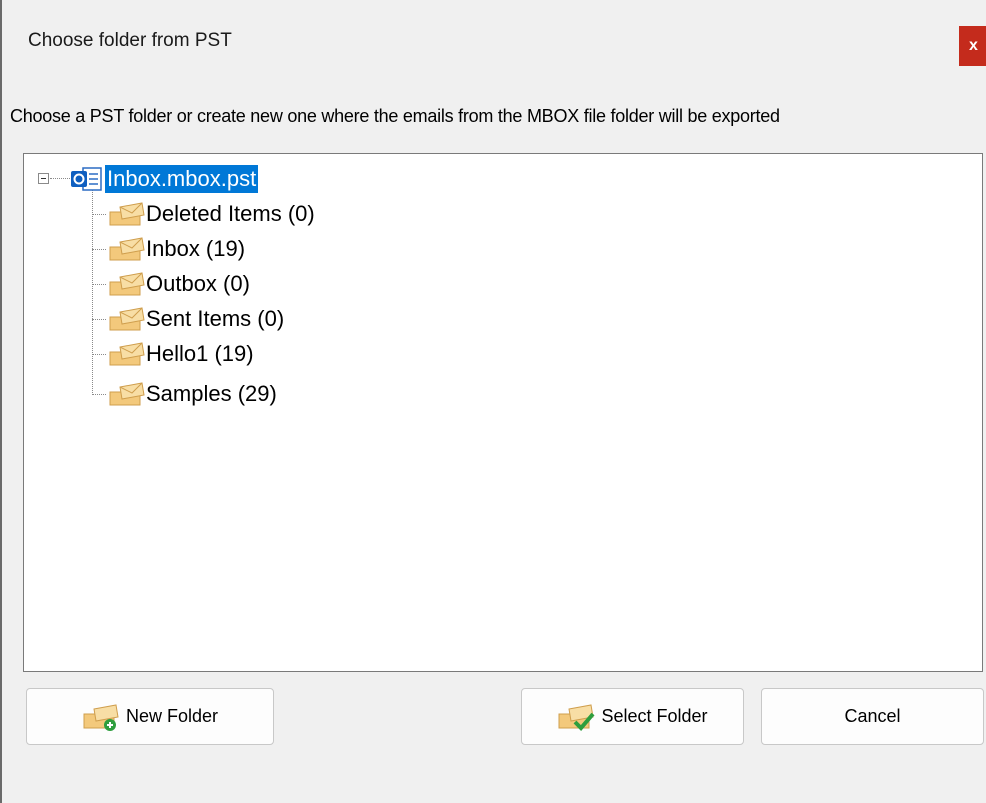 The width and height of the screenshot is (986, 803). I want to click on tree-folder-samples: Samples (29), so click(184, 394).